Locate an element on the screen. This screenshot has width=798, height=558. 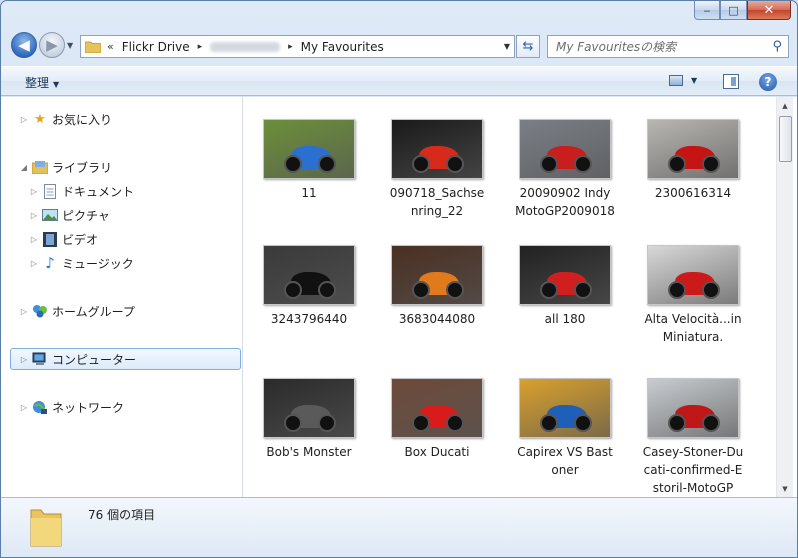
search-box: ⚲ is located at coordinates (668, 46).